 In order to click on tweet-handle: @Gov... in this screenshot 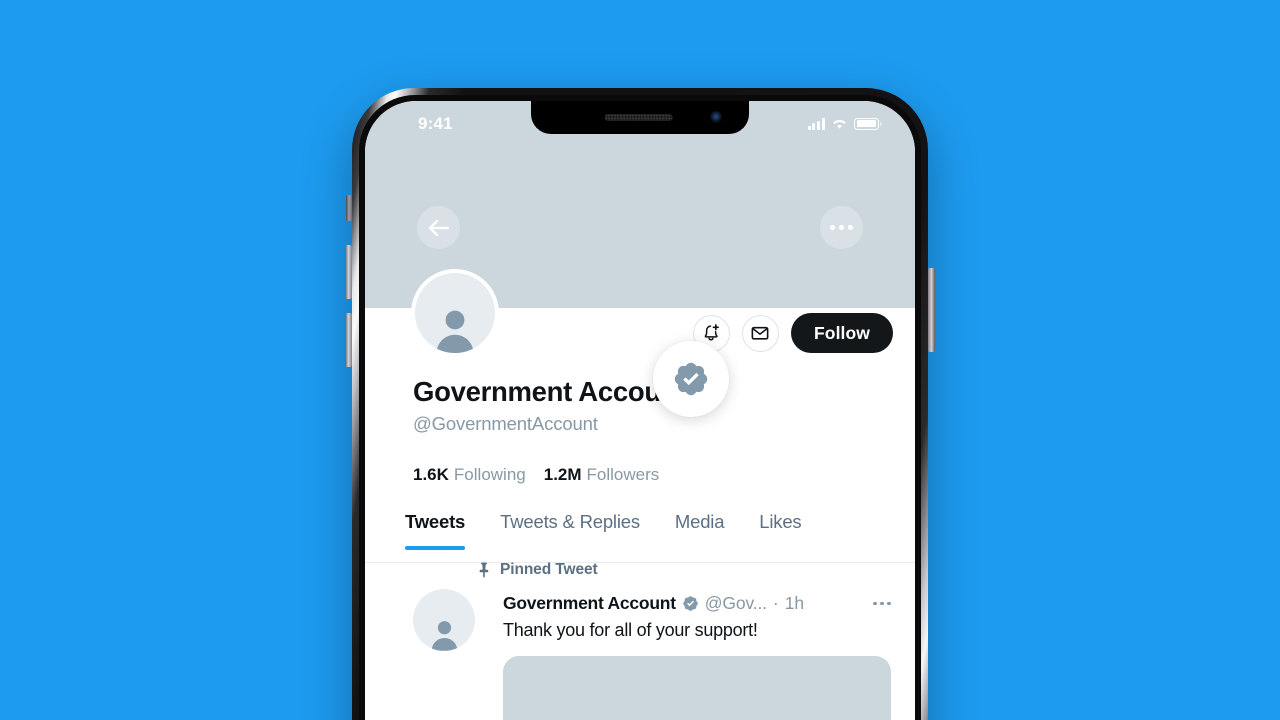, I will do `click(735, 603)`.